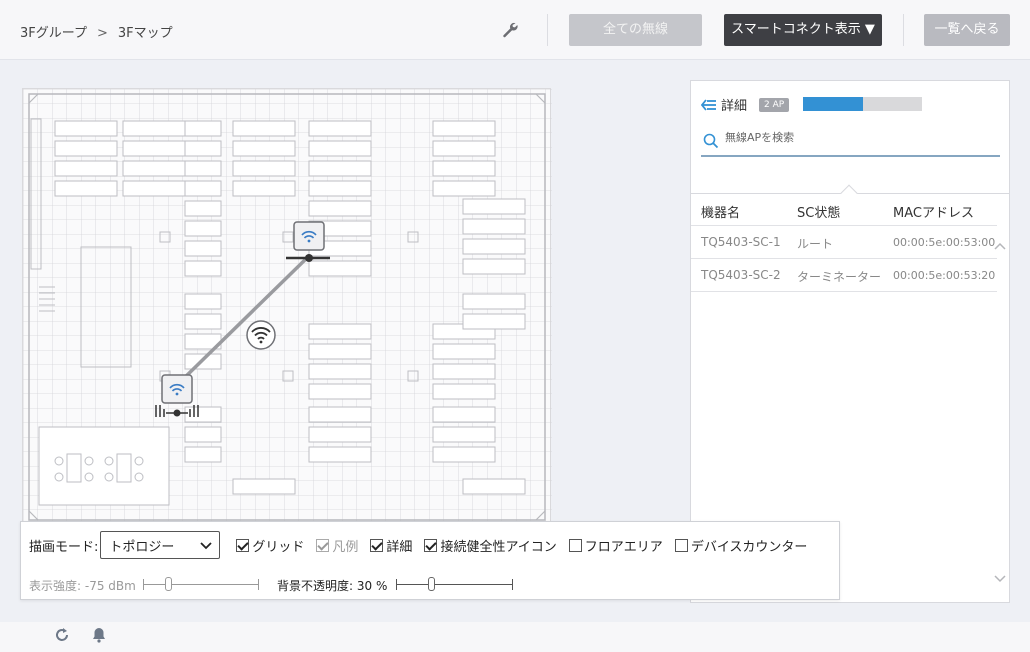 This screenshot has height=652, width=1030. Describe the element at coordinates (261, 335) in the screenshot. I see `wifi-signal-icon` at that location.